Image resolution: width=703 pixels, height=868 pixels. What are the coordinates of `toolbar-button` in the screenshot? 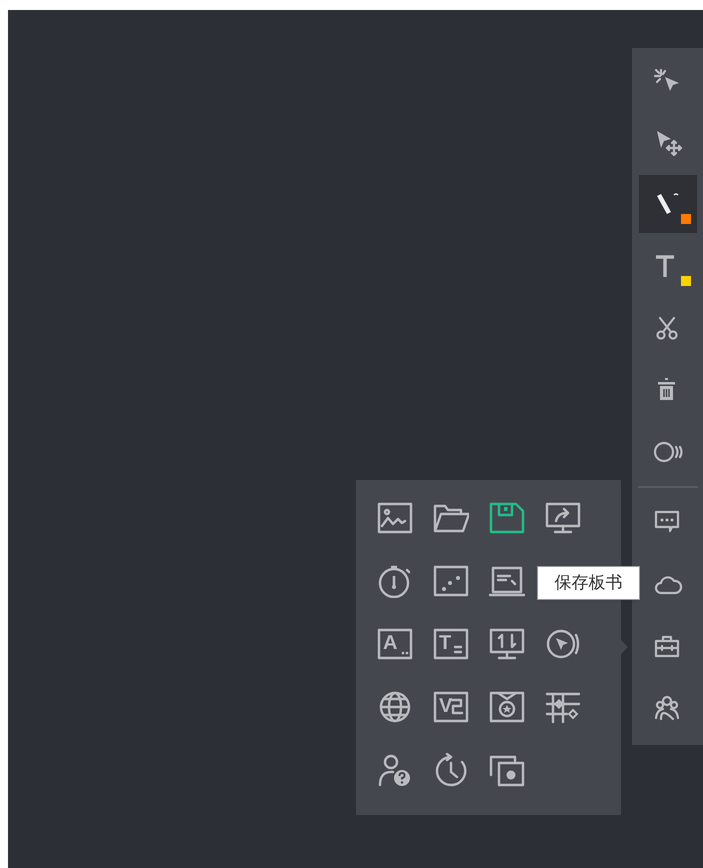 It's located at (667, 204).